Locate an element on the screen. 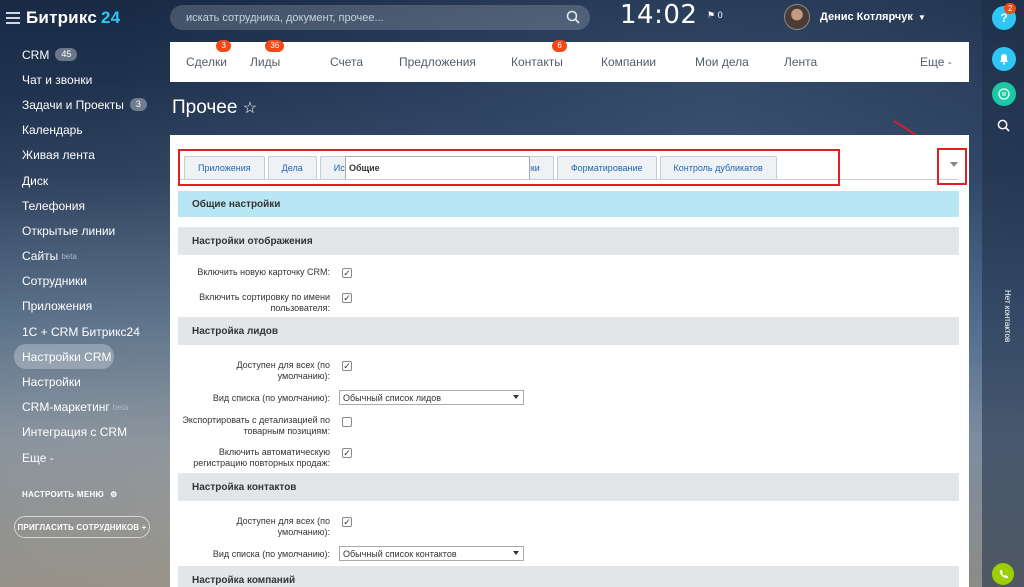  phone-icon is located at coordinates (1003, 573).